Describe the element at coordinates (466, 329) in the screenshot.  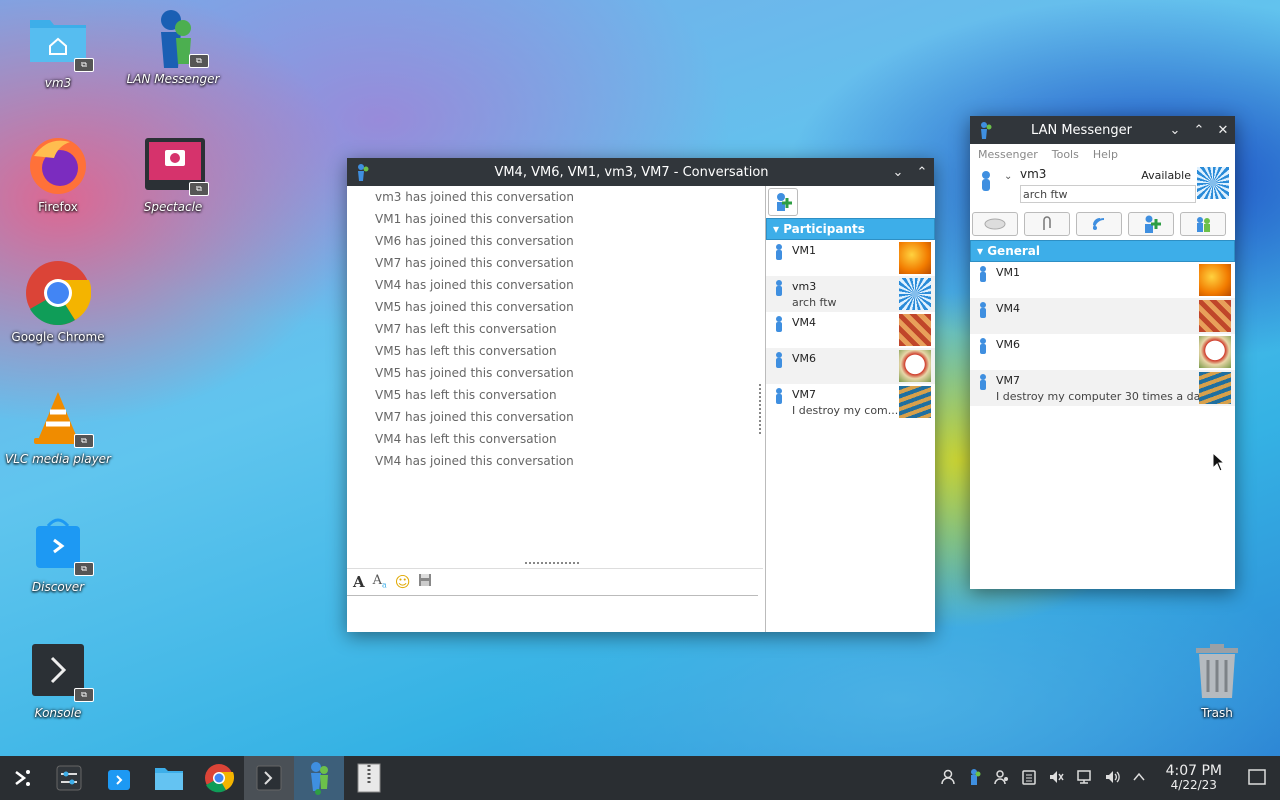
I see `system-message: VM7 has left this conversation` at that location.